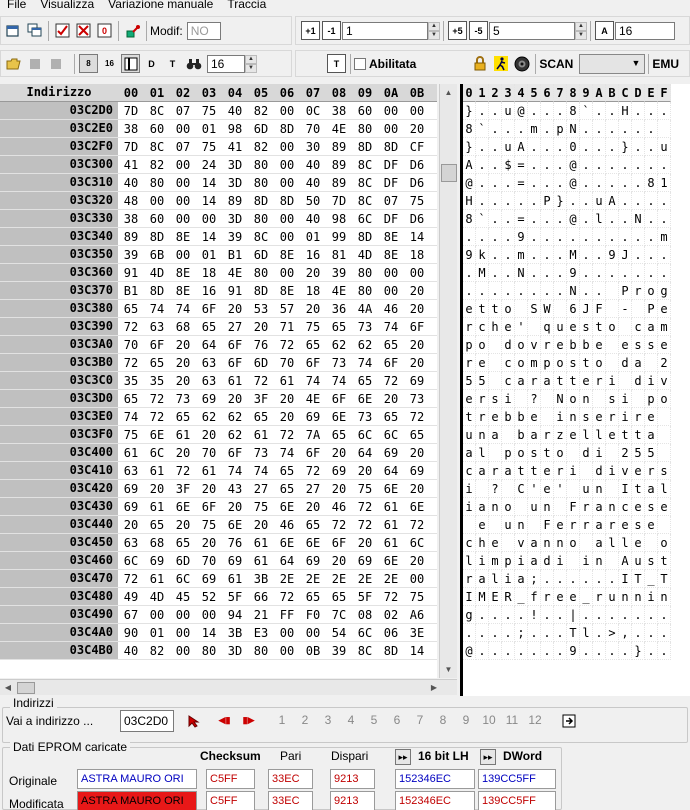 The height and width of the screenshot is (810, 690). What do you see at coordinates (235, 615) in the screenshot?
I see `hex-byte-cell: 94` at bounding box center [235, 615].